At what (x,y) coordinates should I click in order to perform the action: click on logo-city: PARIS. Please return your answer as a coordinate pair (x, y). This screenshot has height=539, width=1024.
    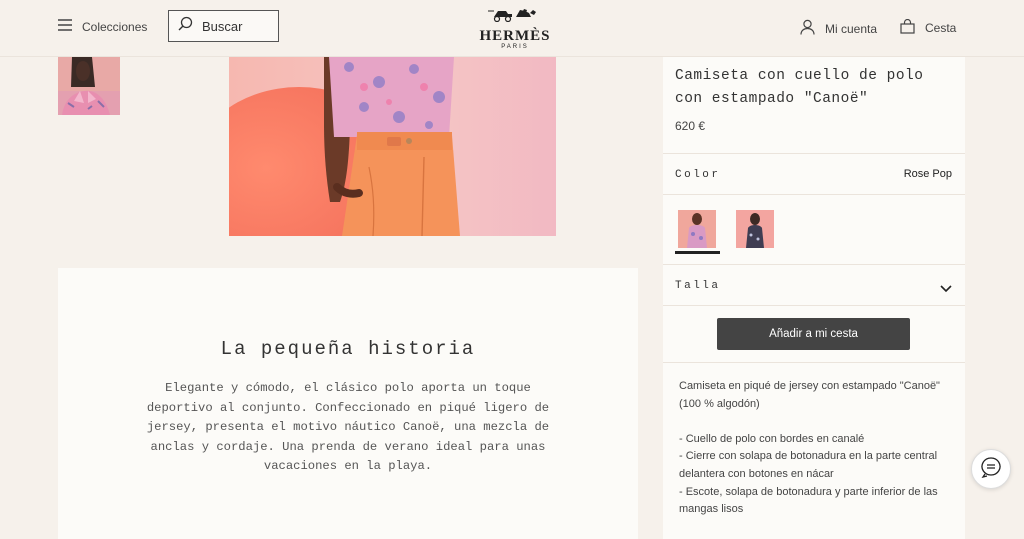
    Looking at the image, I should click on (515, 47).